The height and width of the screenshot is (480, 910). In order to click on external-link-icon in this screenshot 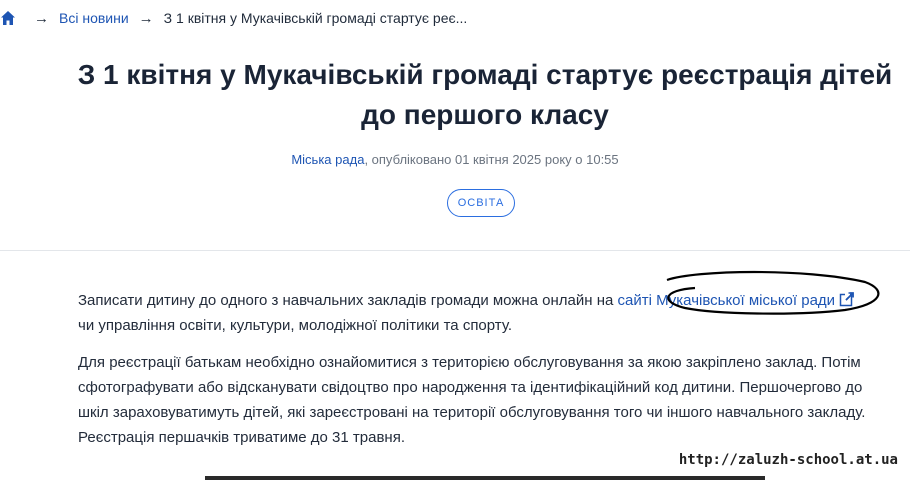, I will do `click(847, 298)`.